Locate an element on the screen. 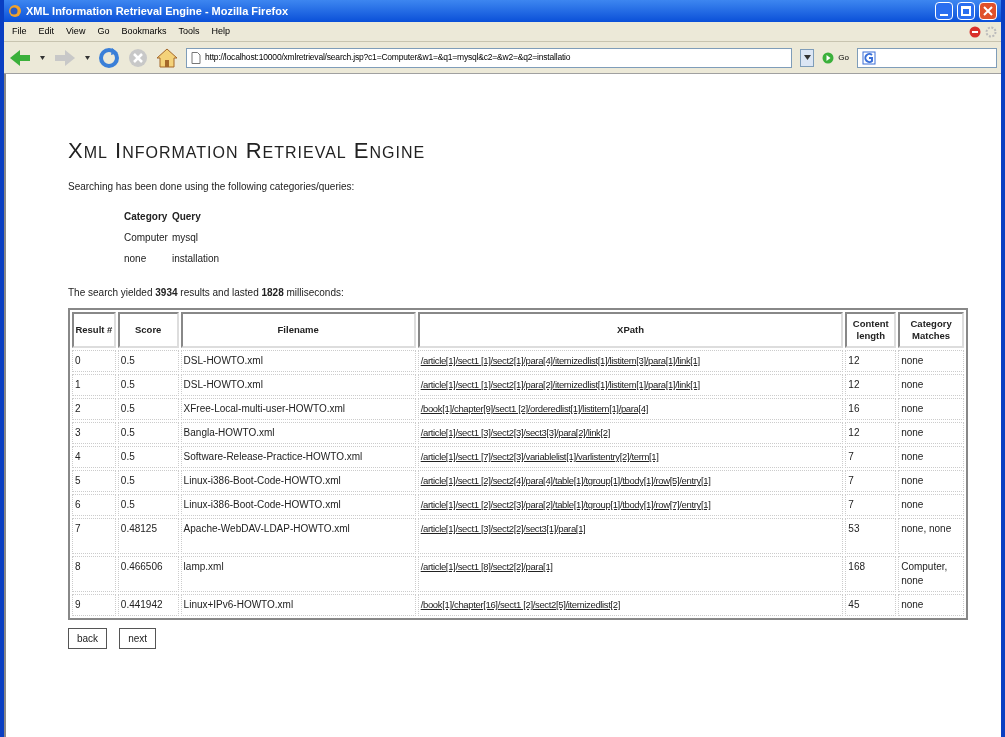 This screenshot has height=737, width=1005. page-icon is located at coordinates (196, 57).